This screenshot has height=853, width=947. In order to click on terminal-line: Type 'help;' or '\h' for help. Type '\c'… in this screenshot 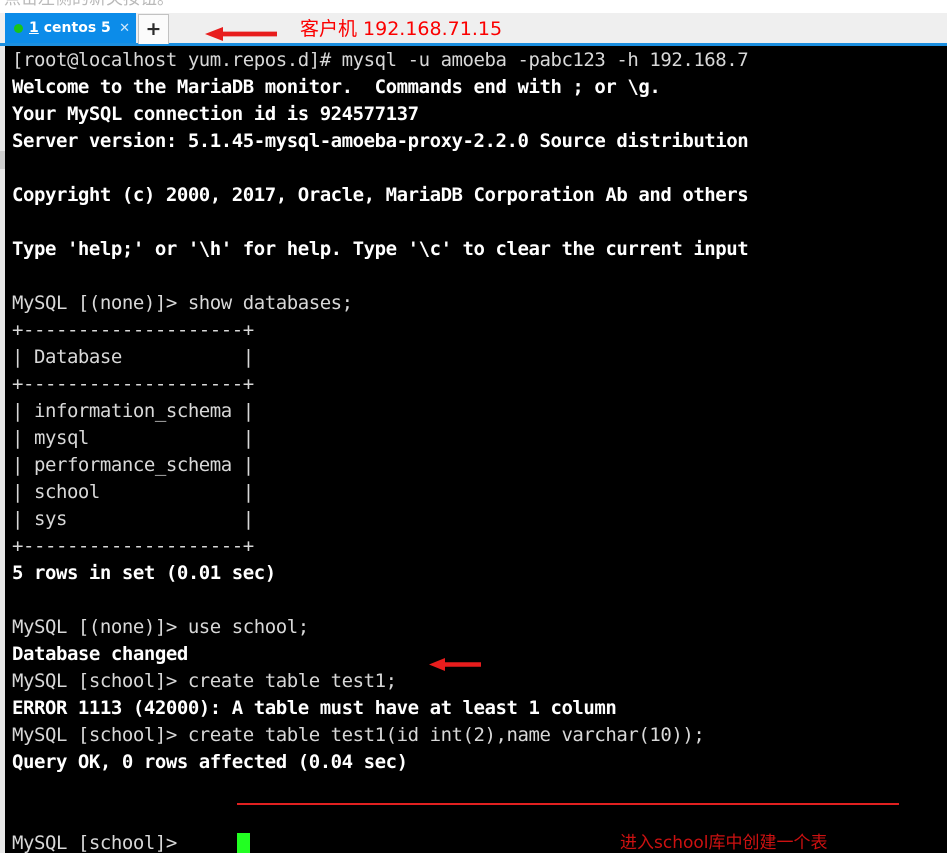, I will do `click(380, 249)`.